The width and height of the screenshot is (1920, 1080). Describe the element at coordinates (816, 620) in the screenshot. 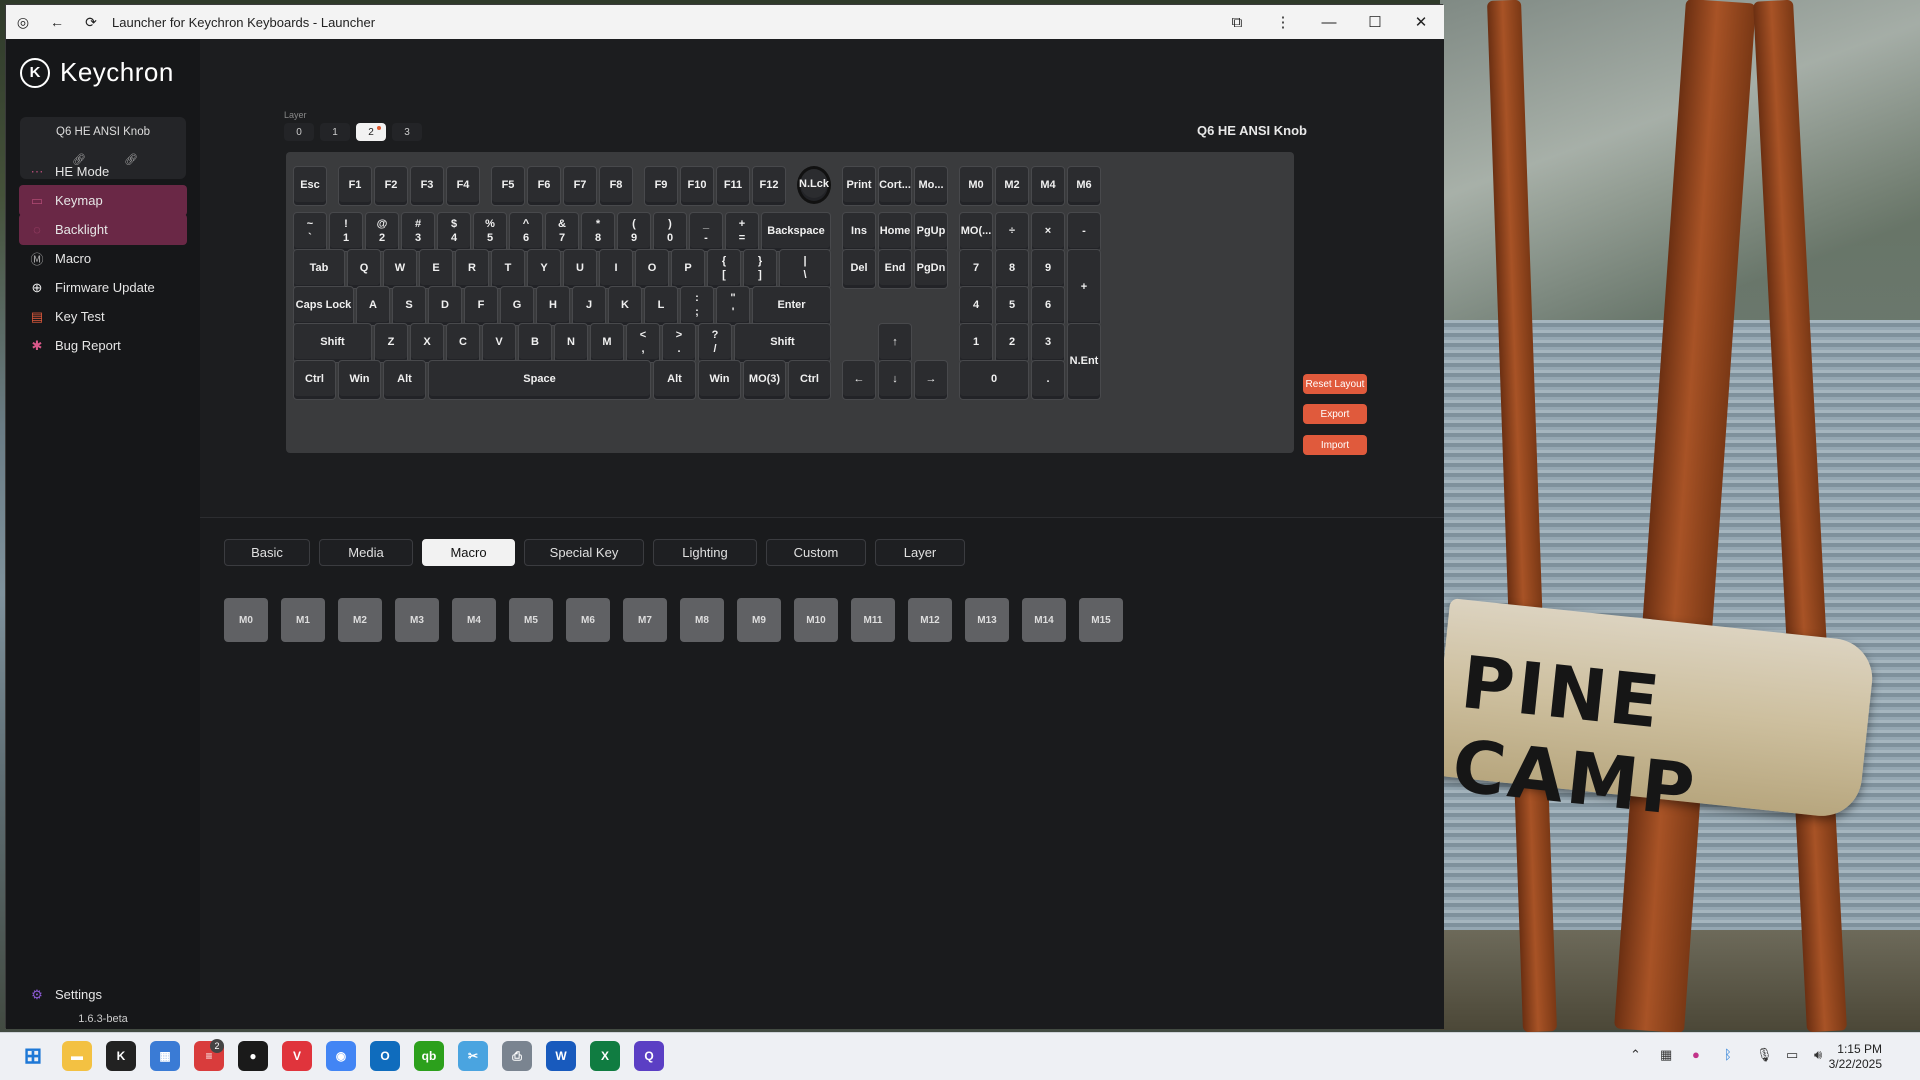

I see `macro-key-10: M10` at that location.